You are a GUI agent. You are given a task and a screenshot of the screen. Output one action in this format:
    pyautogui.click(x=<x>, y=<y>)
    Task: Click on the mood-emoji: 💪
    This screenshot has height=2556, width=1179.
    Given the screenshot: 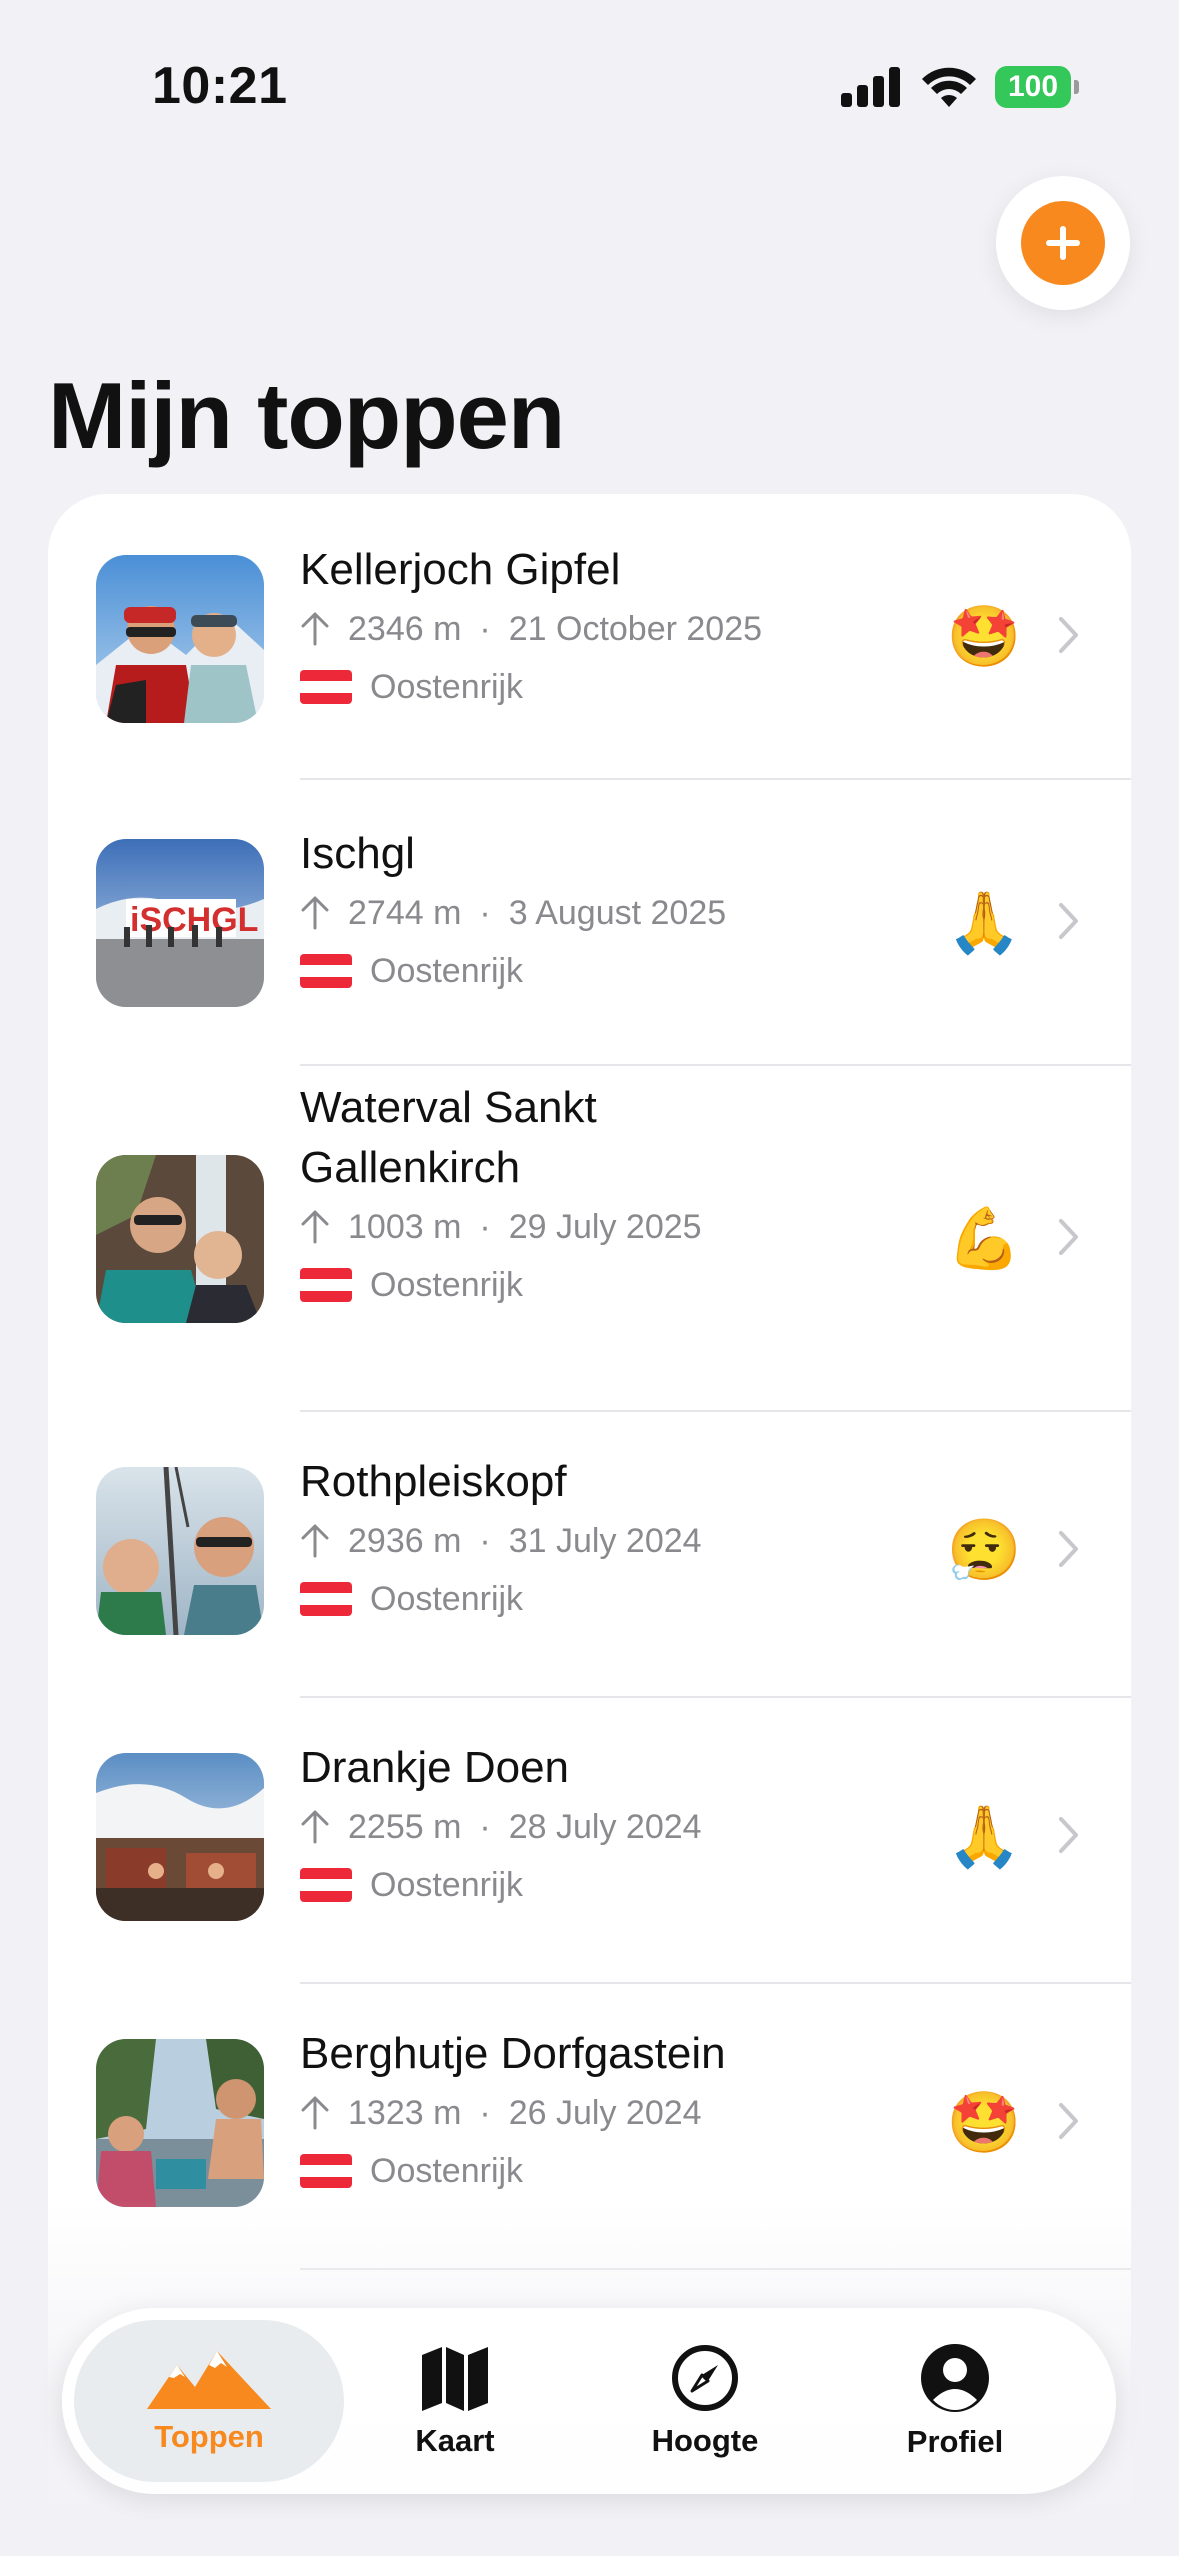 What is the action you would take?
    pyautogui.click(x=984, y=1239)
    